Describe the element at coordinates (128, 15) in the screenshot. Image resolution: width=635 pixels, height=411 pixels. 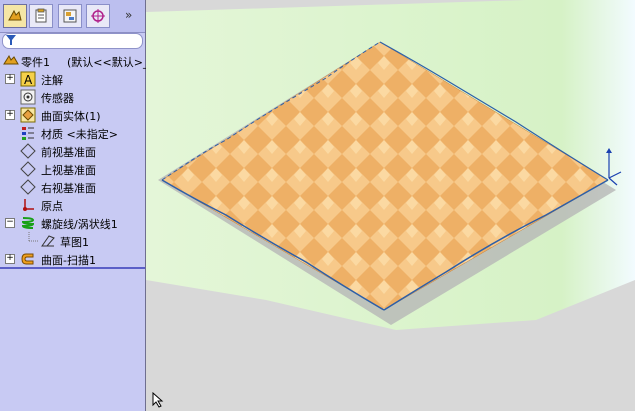
I see `more-tabs-button: »` at that location.